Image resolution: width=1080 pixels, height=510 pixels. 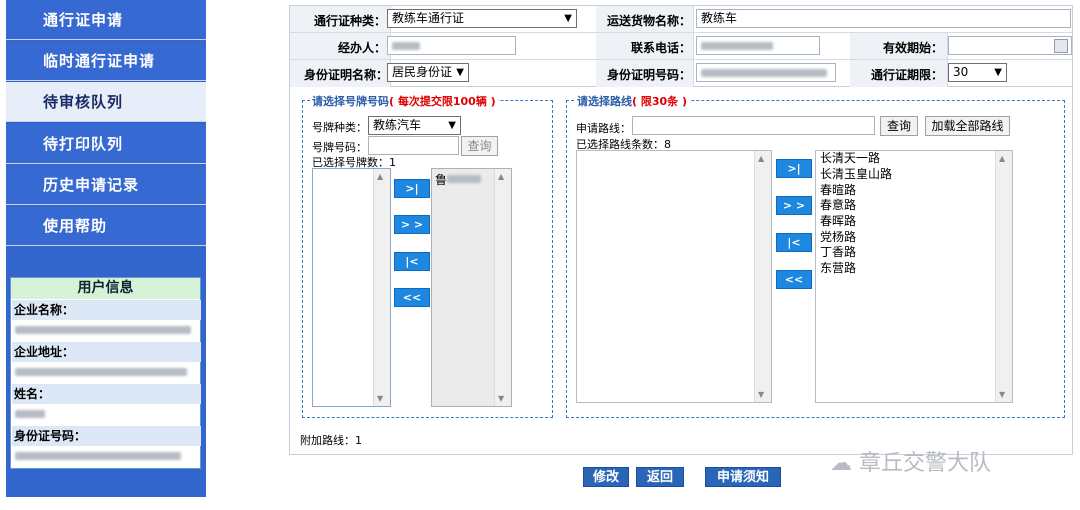 I want to click on route-search-input, so click(x=753, y=125).